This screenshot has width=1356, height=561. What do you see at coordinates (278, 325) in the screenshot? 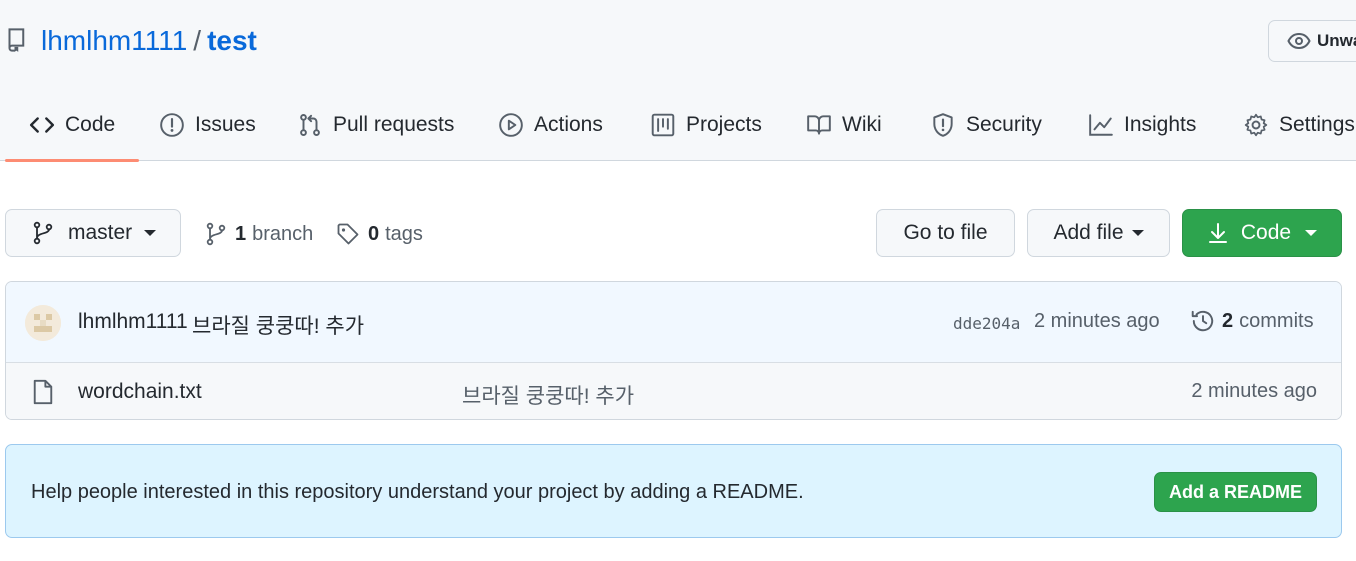
I see `commit-message-link: 브라질 쿵쿵따! 추가` at bounding box center [278, 325].